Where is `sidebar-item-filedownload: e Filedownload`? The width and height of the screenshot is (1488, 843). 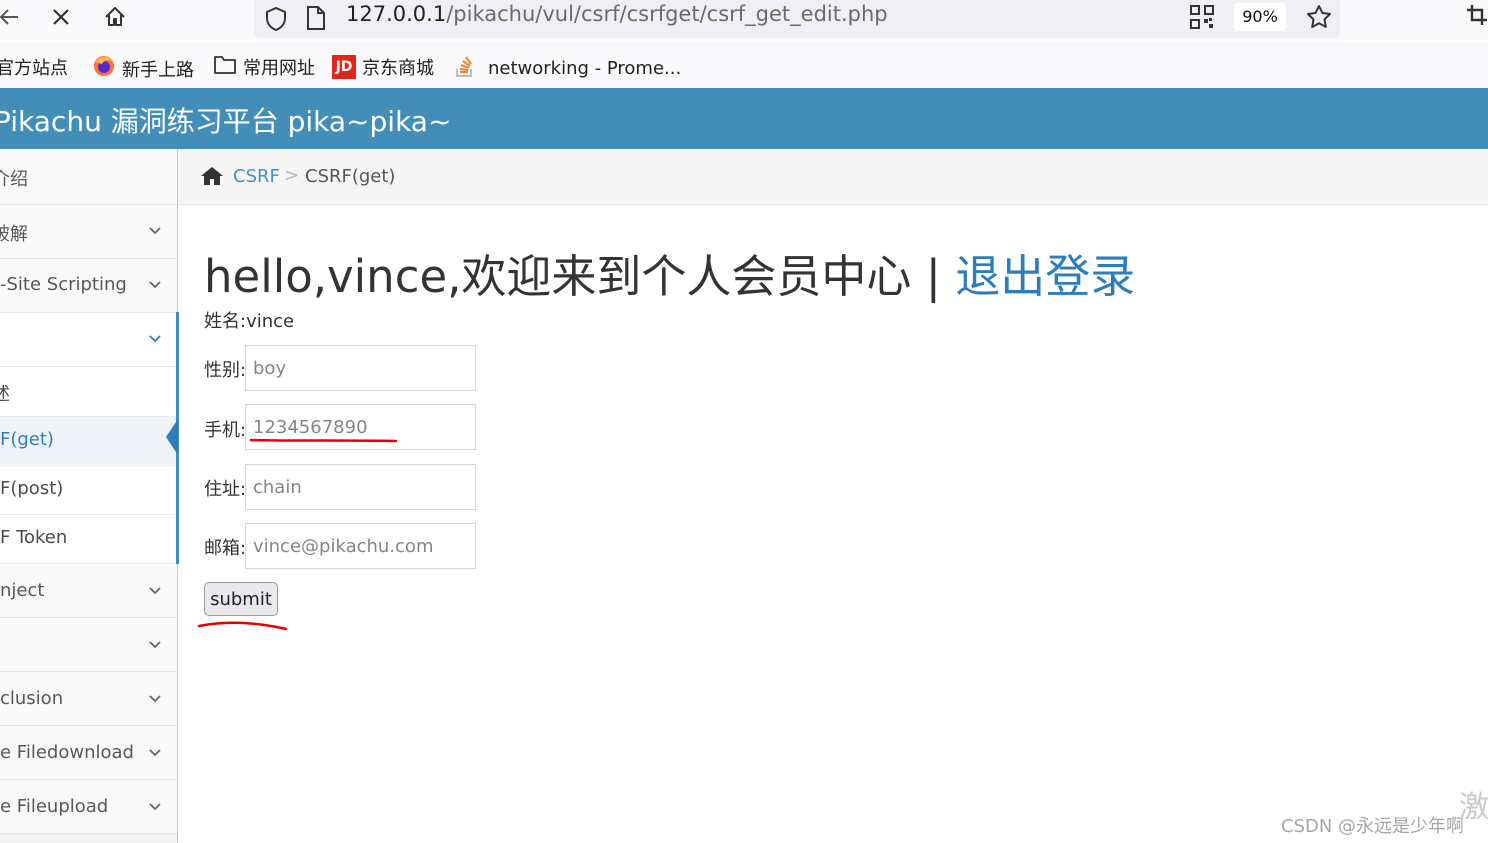
sidebar-item-filedownload: e Filedownload is located at coordinates (88, 753).